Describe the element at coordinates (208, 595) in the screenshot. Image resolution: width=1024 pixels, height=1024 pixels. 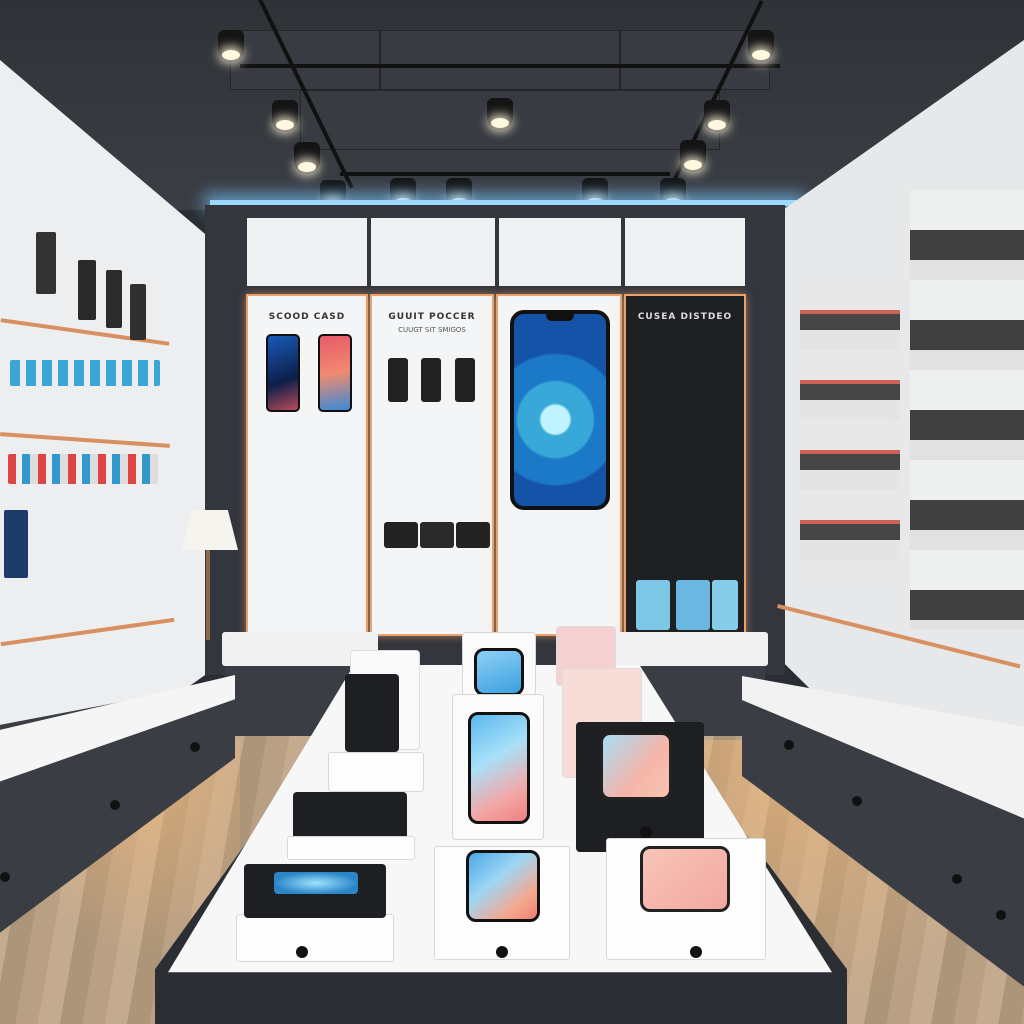
I see `lamp-stand` at that location.